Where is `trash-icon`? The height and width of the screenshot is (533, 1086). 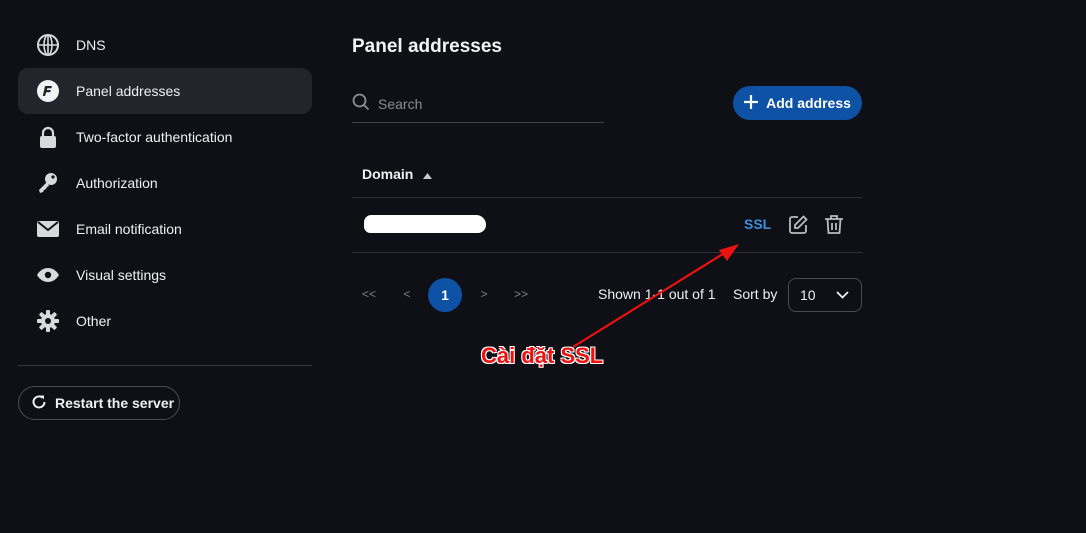
trash-icon is located at coordinates (834, 224).